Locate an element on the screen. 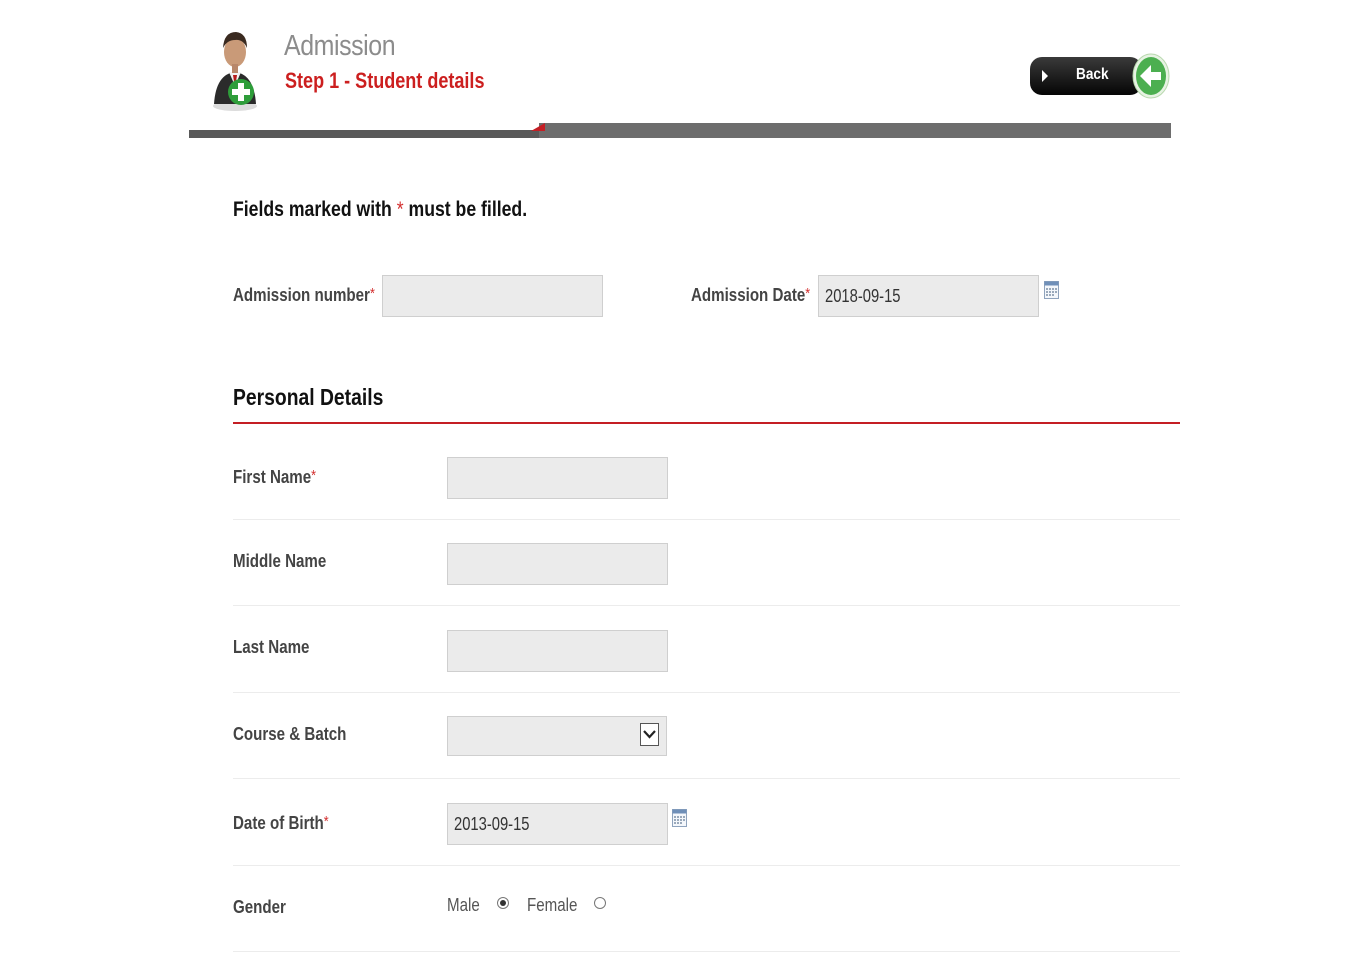 The height and width of the screenshot is (966, 1366). first-name-label: First Name* is located at coordinates (274, 477).